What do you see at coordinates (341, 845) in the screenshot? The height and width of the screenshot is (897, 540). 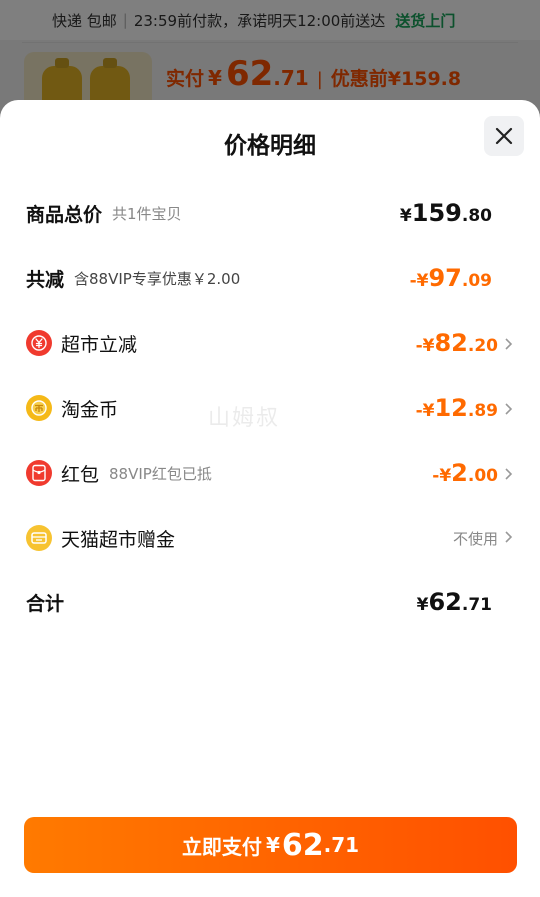 I see `pay-amount-decimal: .71` at bounding box center [341, 845].